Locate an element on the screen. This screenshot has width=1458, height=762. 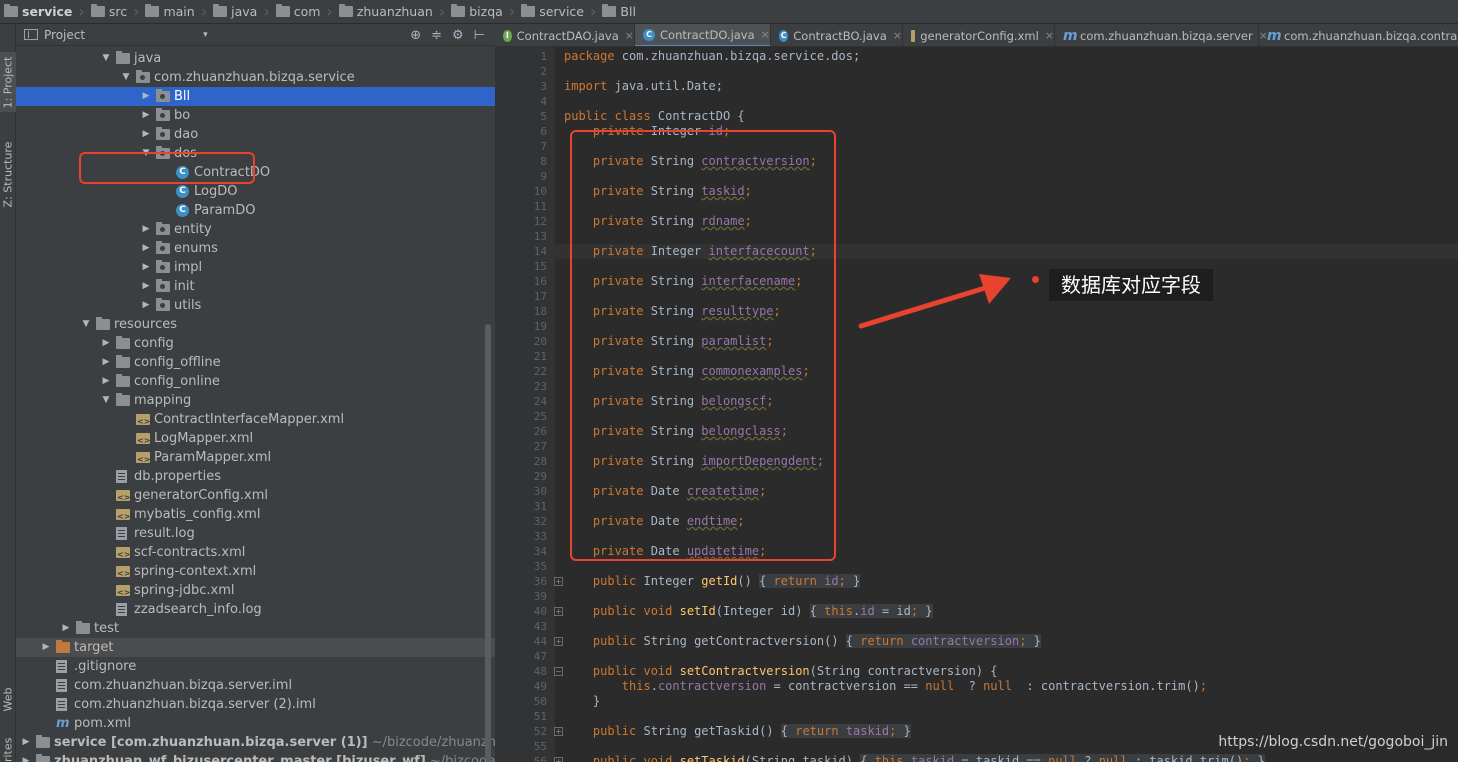
hide-panel-icon: ⊢ is located at coordinates (479, 35).